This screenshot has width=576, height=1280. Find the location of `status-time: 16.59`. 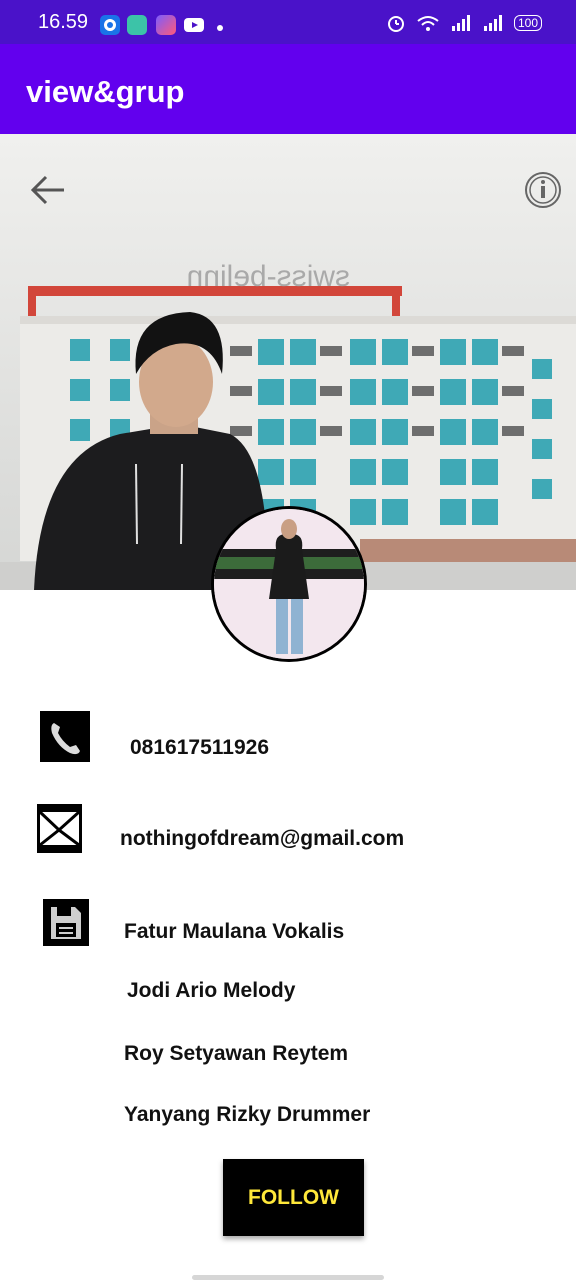

status-time: 16.59 is located at coordinates (63, 22).